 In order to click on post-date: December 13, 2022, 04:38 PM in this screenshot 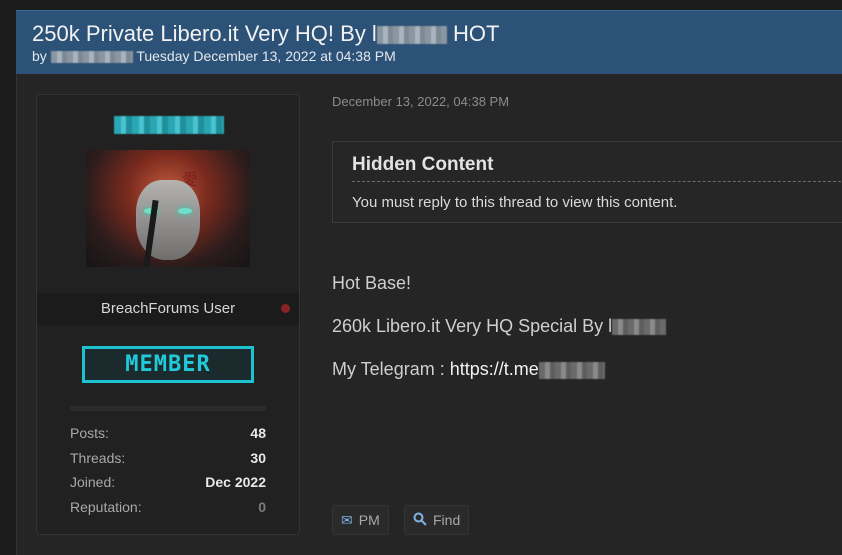, I will do `click(421, 101)`.